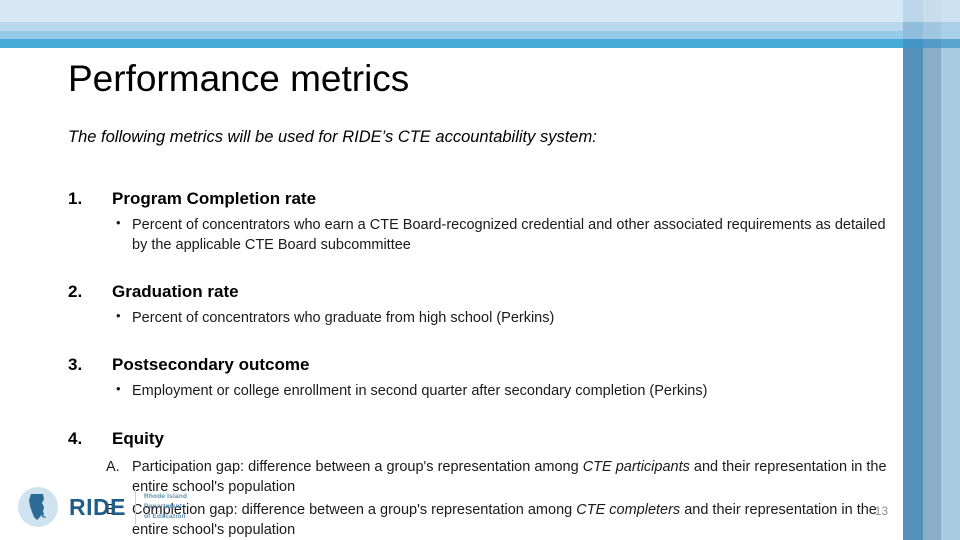 The image size is (960, 540). Describe the element at coordinates (211, 364) in the screenshot. I see `metric-title: Postsecondary outcome` at that location.